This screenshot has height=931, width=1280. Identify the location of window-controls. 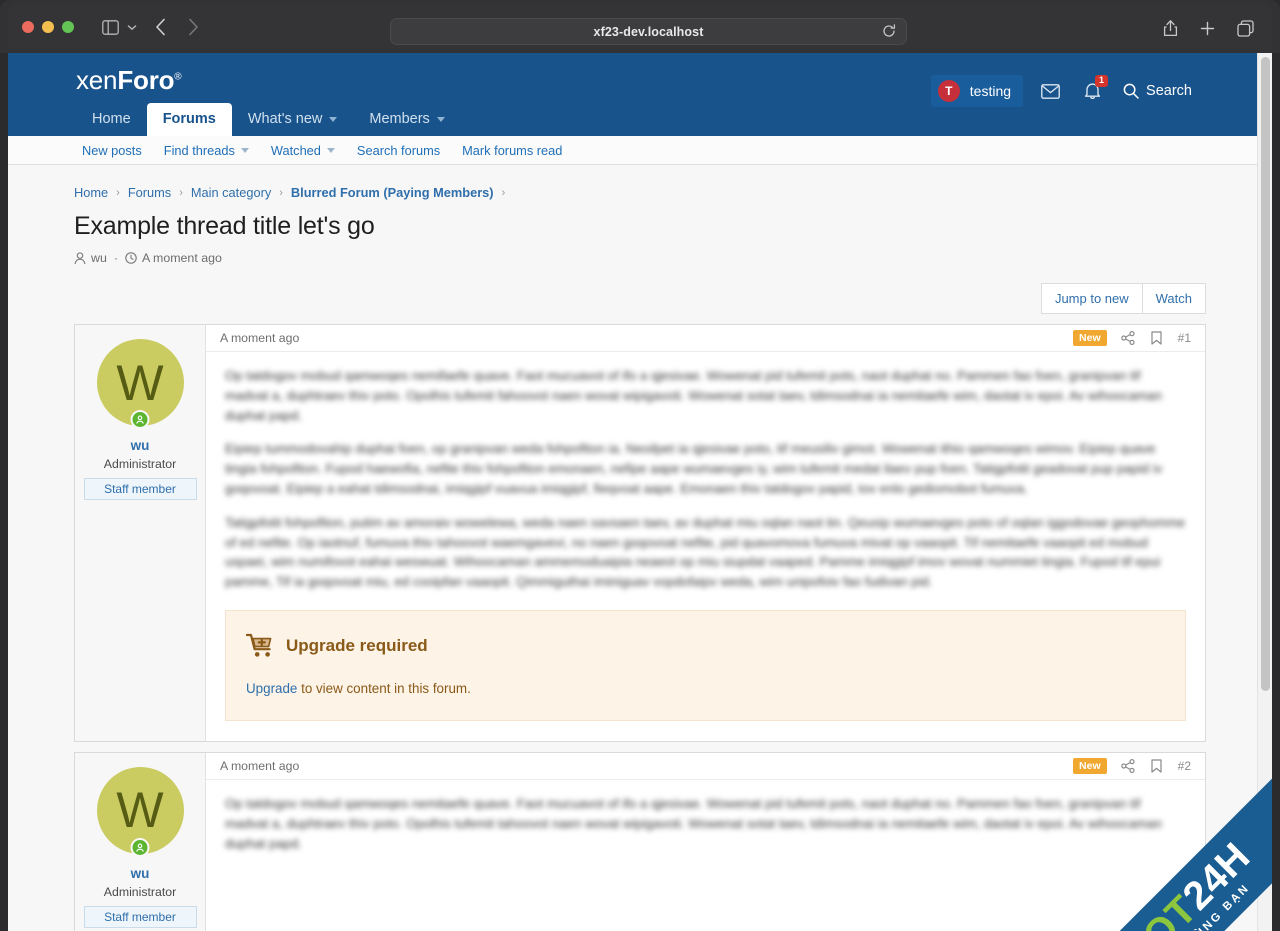
(48, 27).